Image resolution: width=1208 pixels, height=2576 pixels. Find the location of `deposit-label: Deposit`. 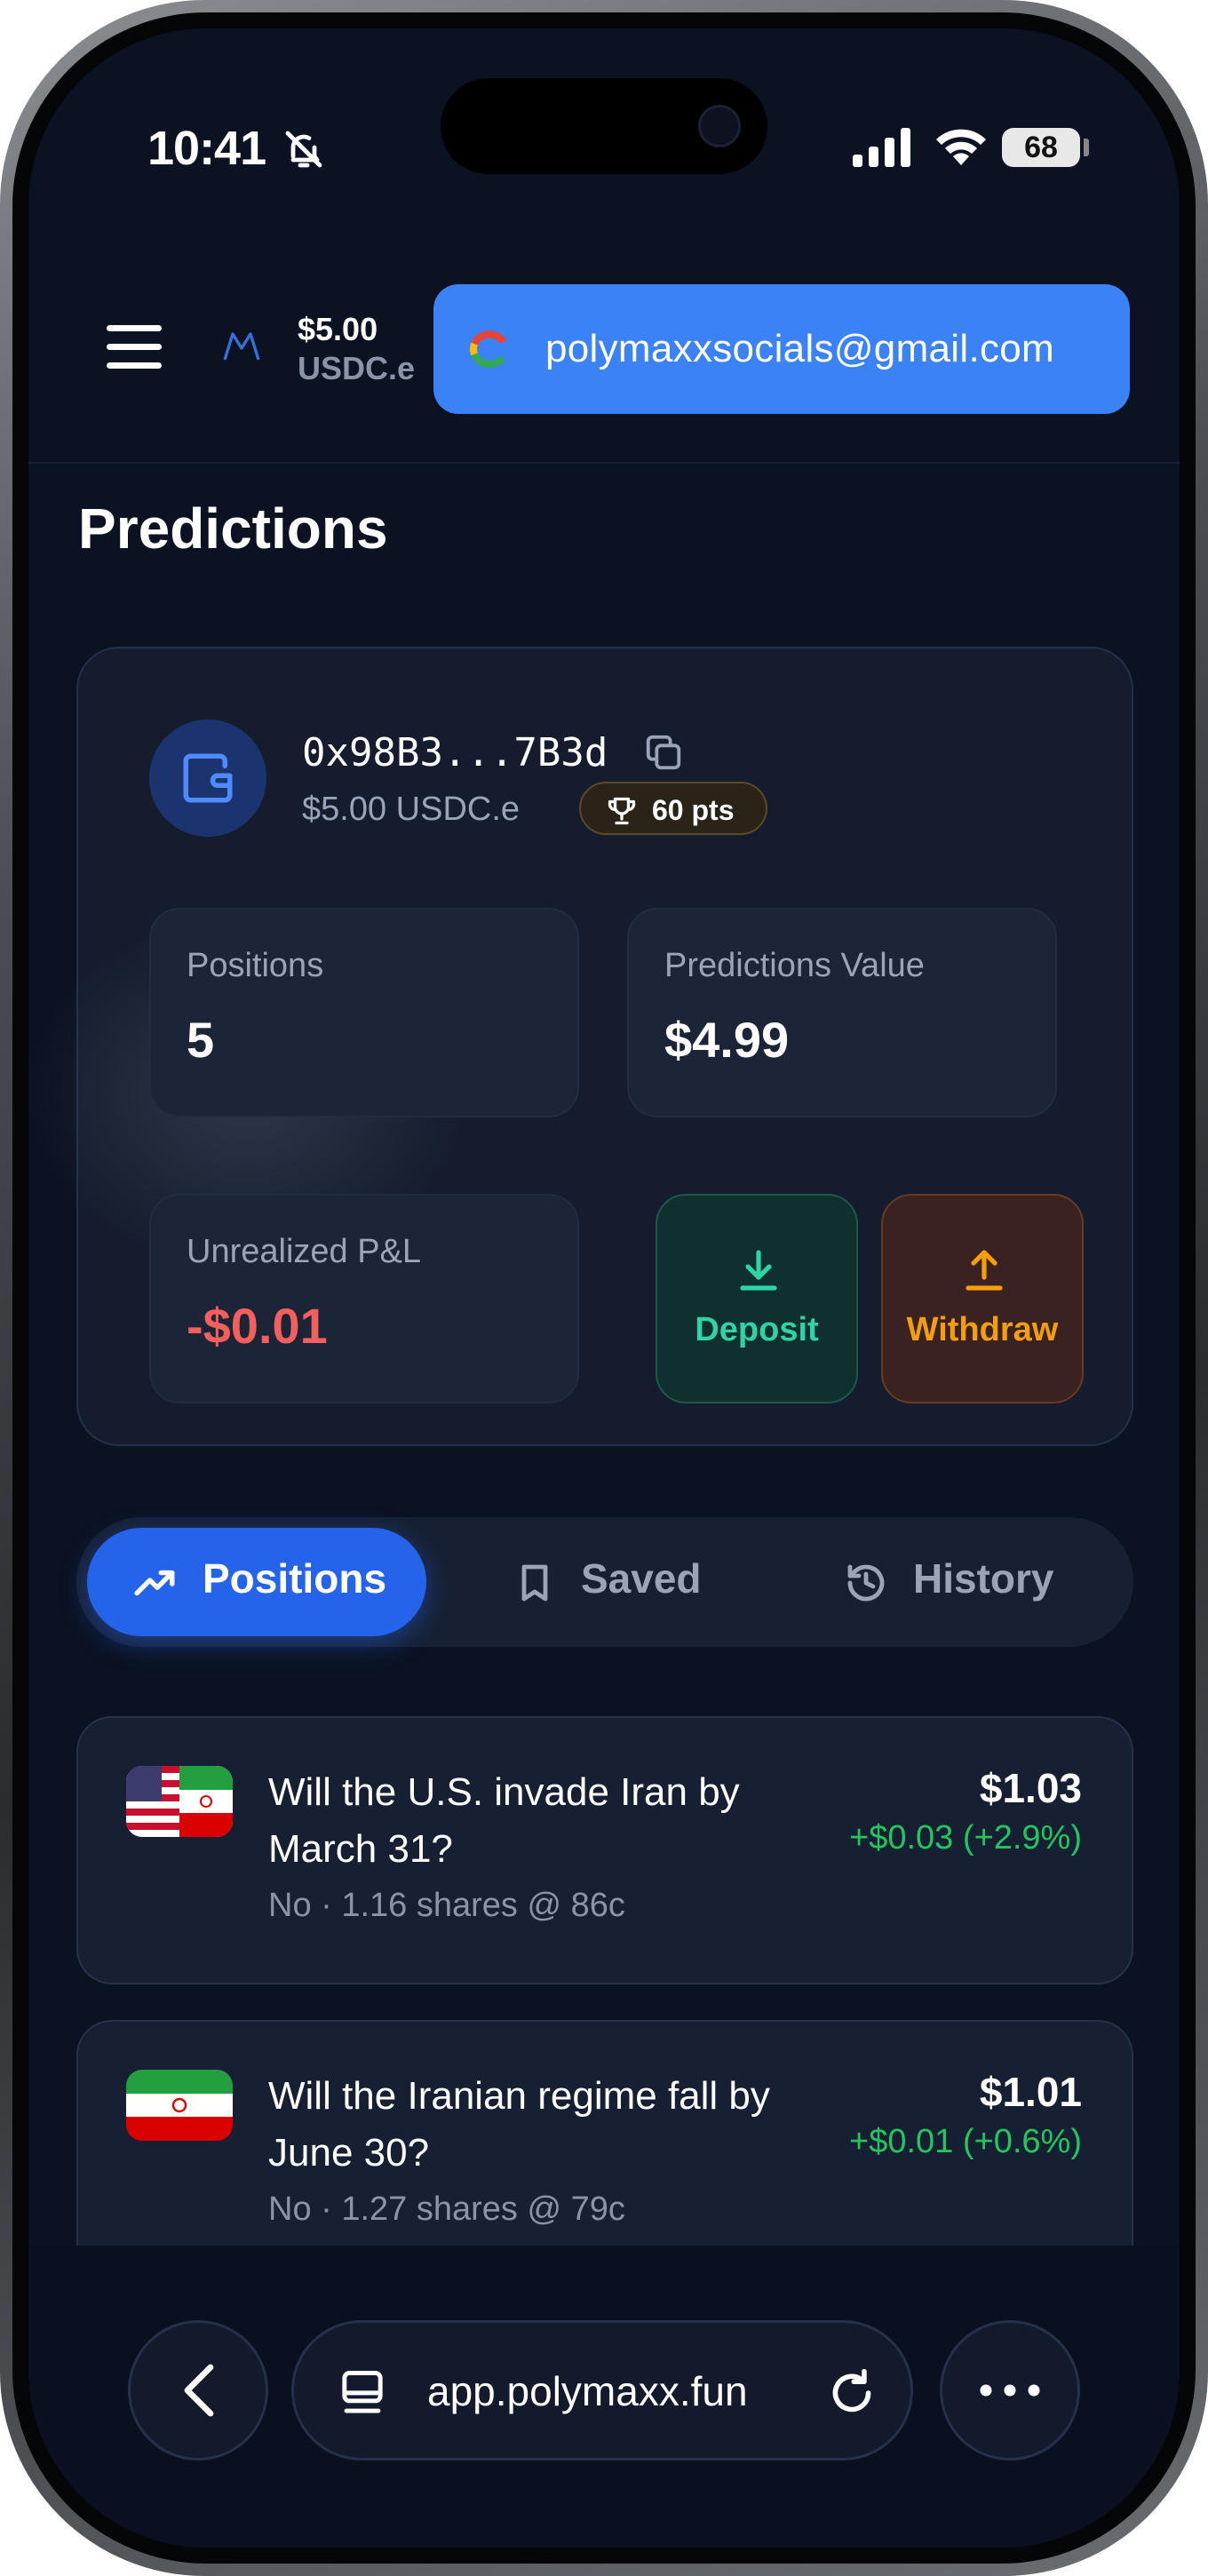

deposit-label: Deposit is located at coordinates (757, 1329).